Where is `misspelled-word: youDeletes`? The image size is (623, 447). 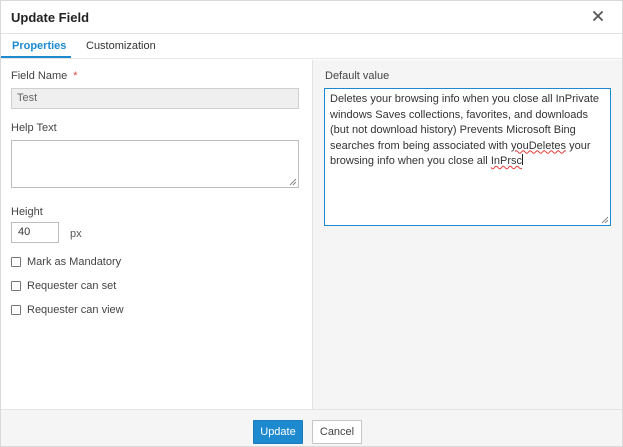
misspelled-word: youDeletes is located at coordinates (538, 145).